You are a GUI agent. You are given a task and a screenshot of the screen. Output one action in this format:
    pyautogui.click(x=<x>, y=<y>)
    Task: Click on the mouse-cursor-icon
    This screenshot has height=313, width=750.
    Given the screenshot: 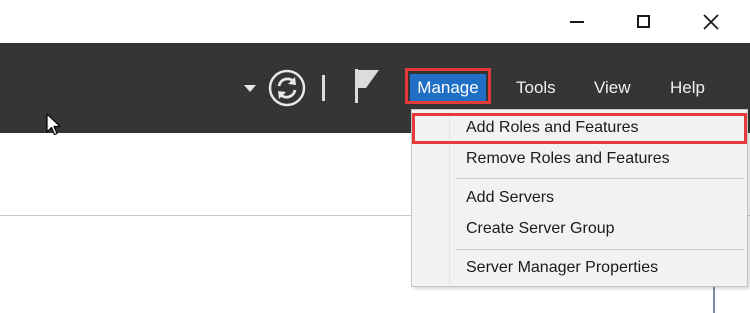 What is the action you would take?
    pyautogui.click(x=54, y=127)
    